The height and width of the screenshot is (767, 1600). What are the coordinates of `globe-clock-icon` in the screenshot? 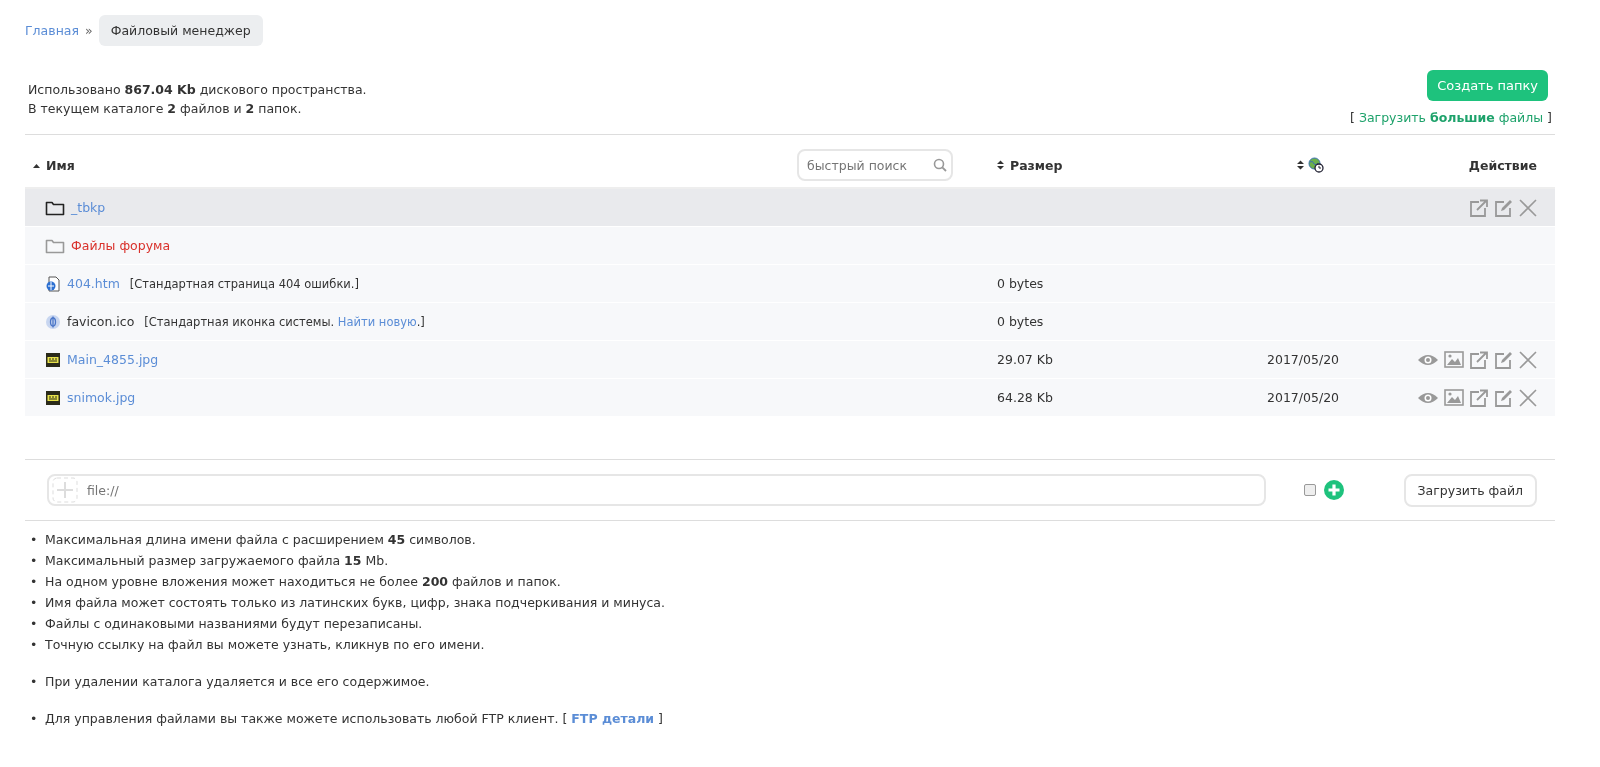 It's located at (1316, 165).